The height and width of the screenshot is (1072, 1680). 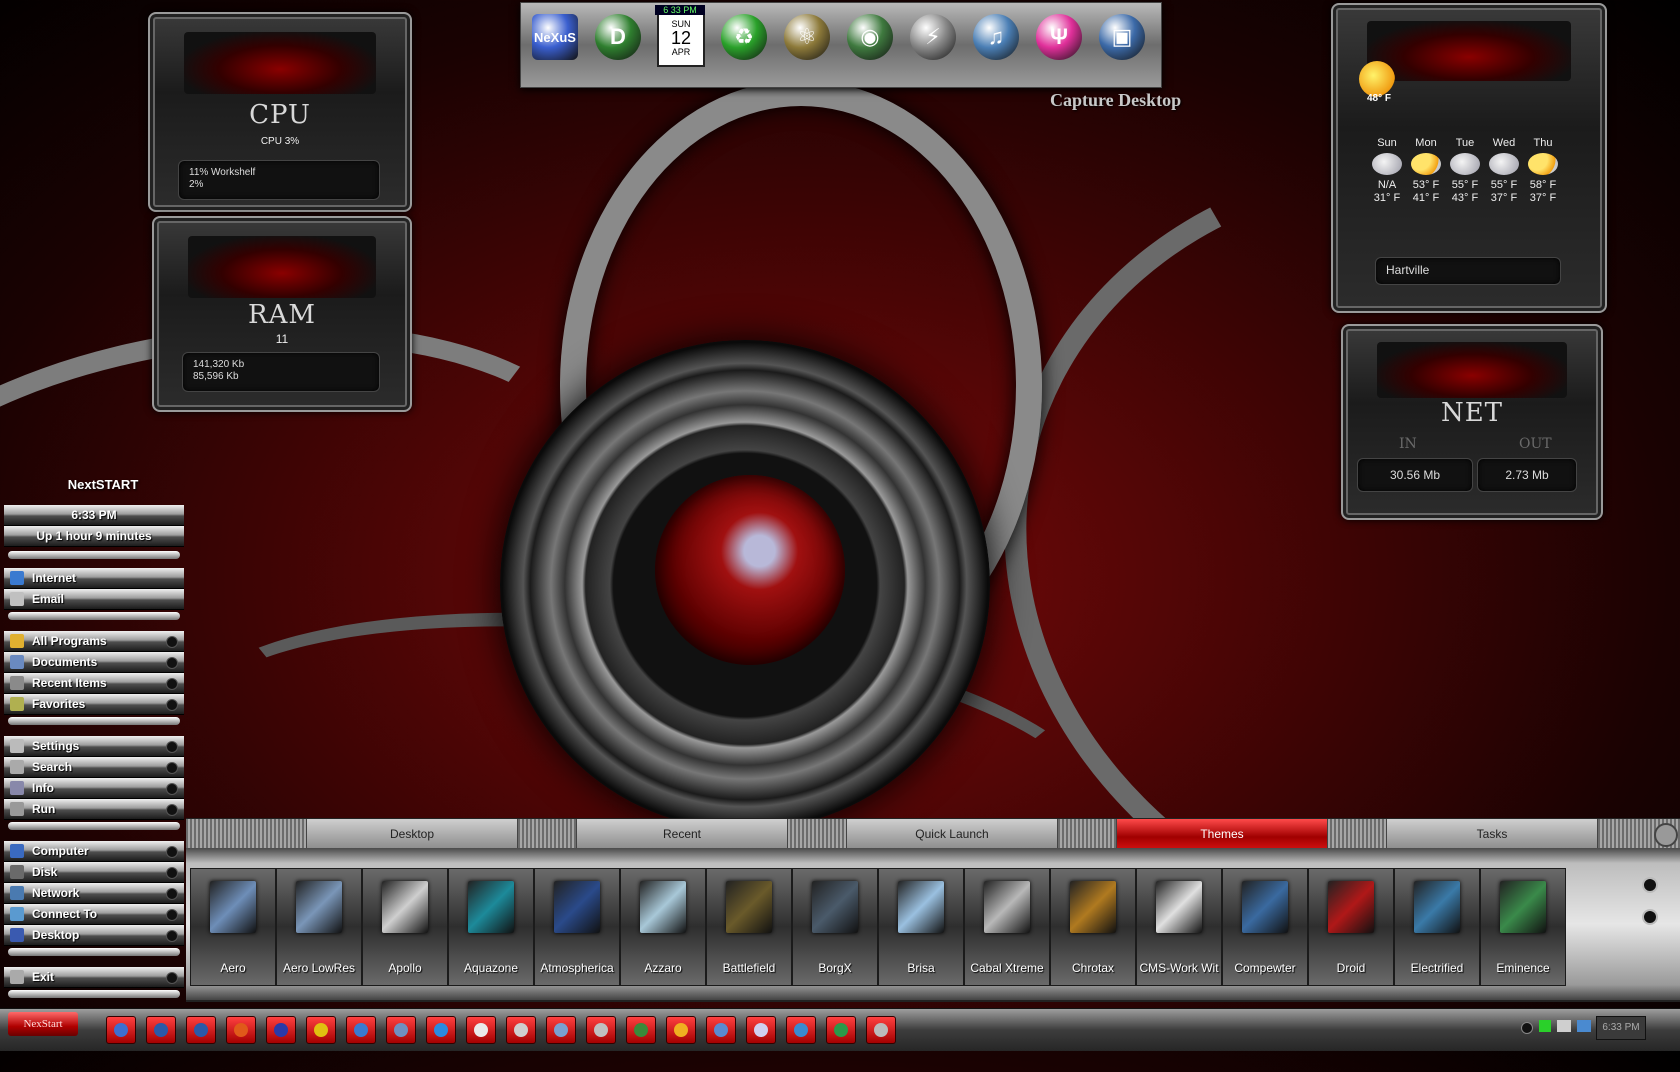 I want to click on nextstart-item-all-programs: All Programs, so click(x=94, y=641).